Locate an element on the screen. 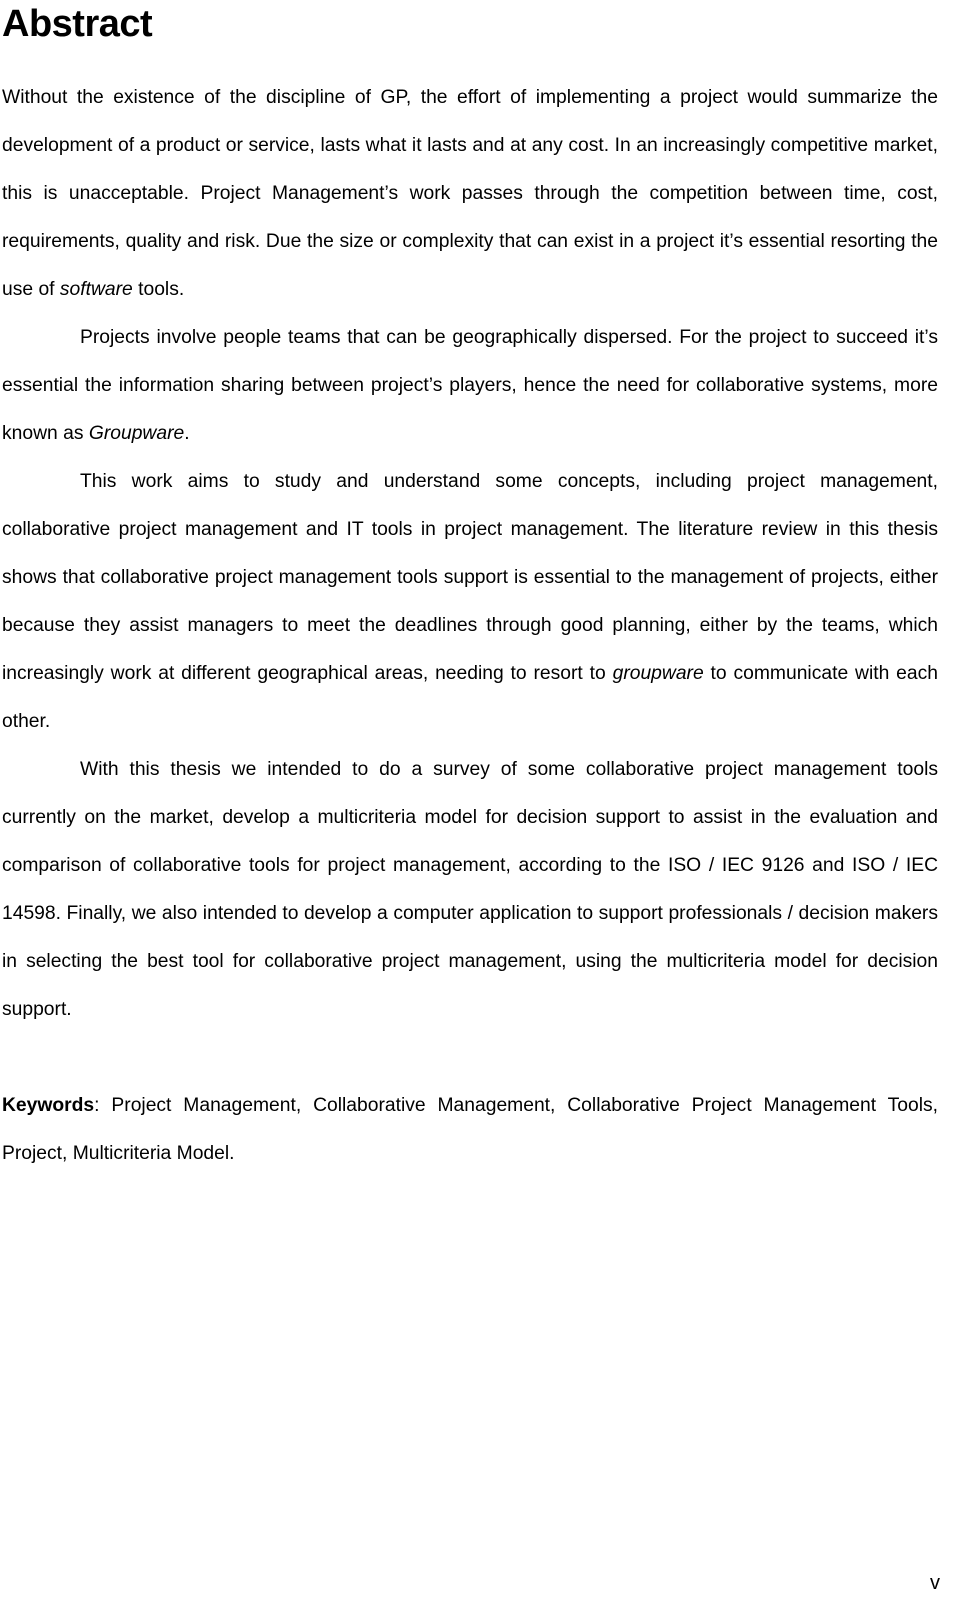 This screenshot has width=960, height=1609. page-number: v is located at coordinates (935, 1583).